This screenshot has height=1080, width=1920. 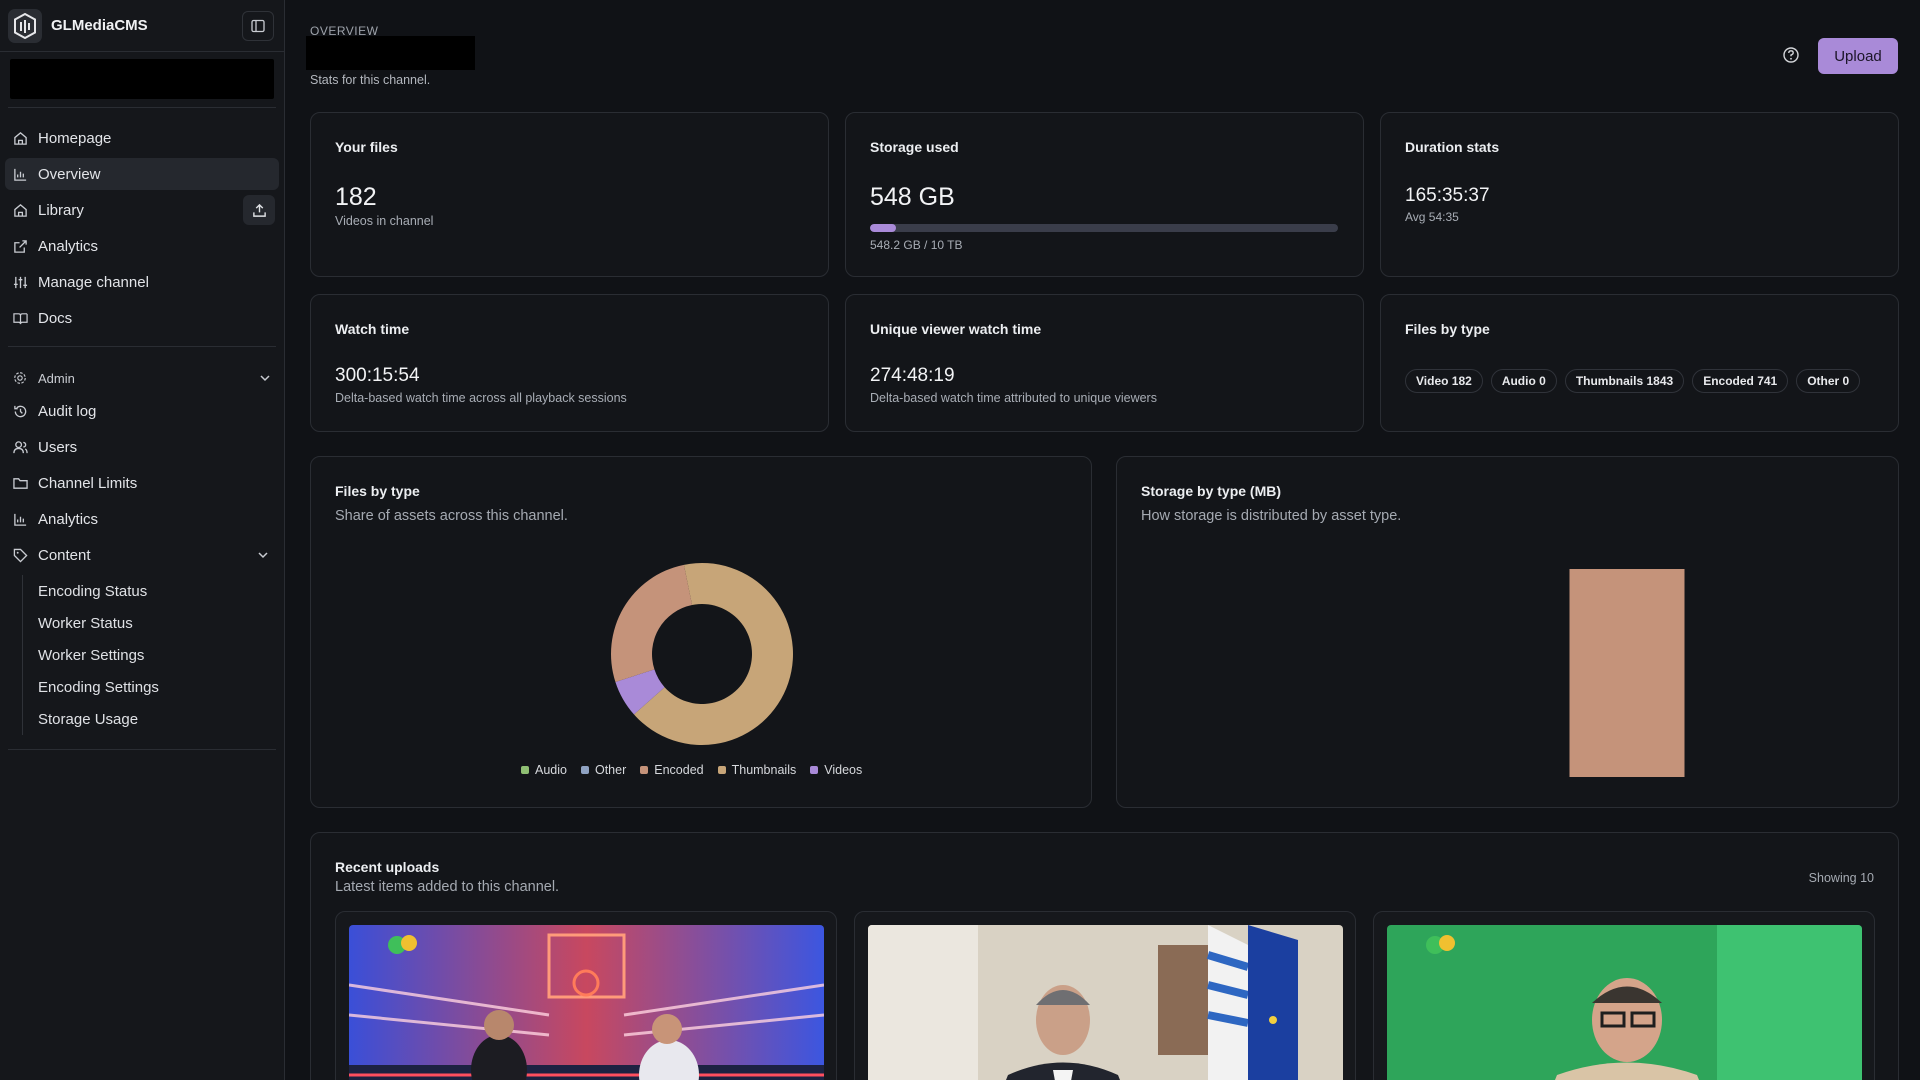 I want to click on legend-item-videos: Videos, so click(x=836, y=770).